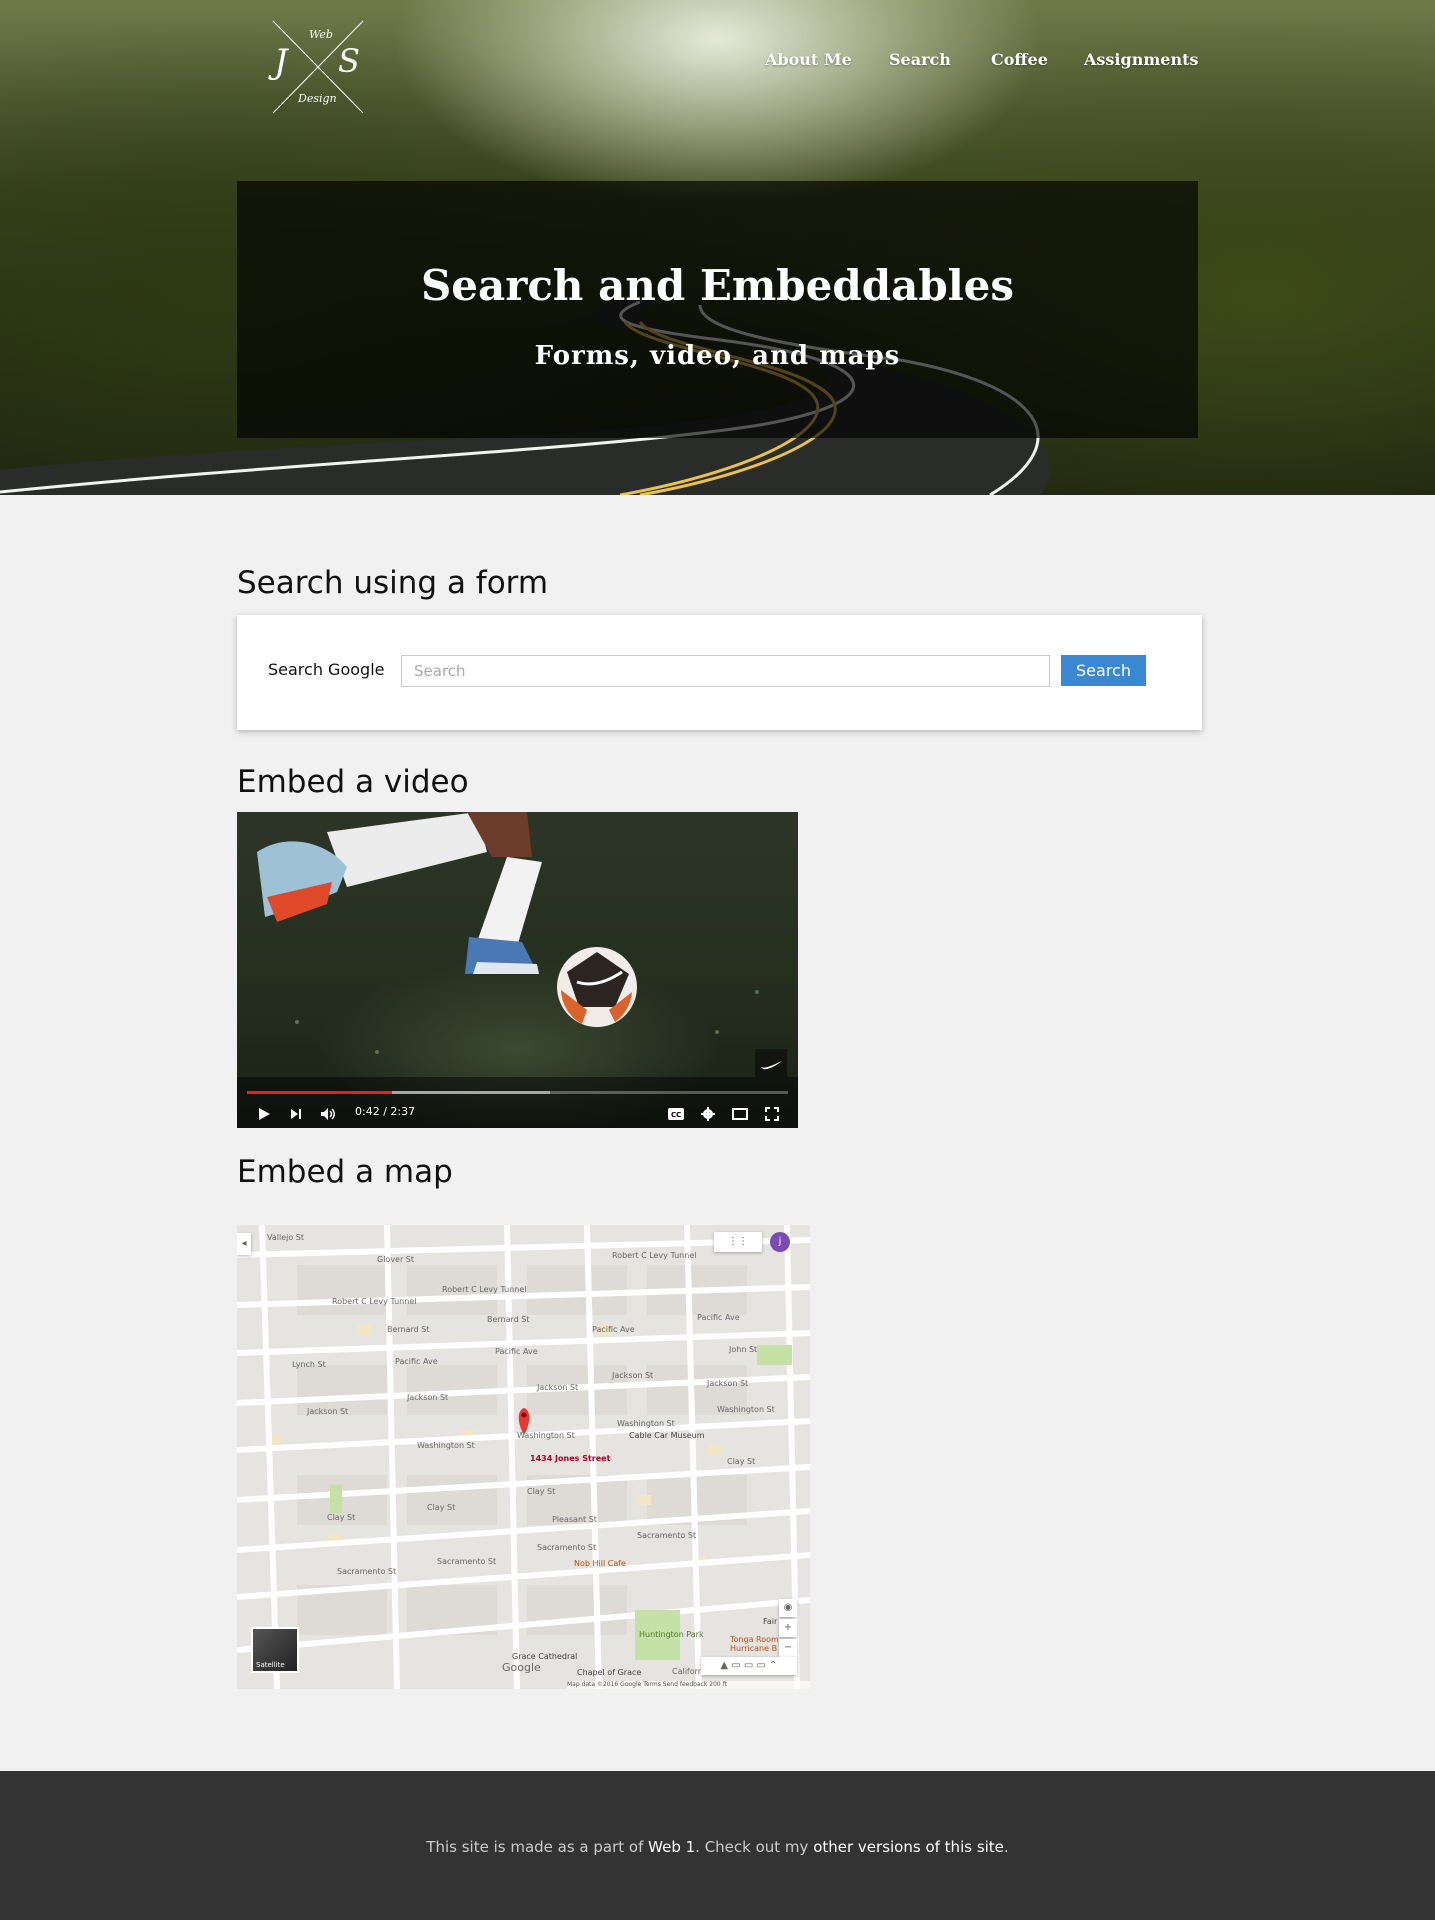  I want to click on video-section-heading: Embed a video, so click(353, 782).